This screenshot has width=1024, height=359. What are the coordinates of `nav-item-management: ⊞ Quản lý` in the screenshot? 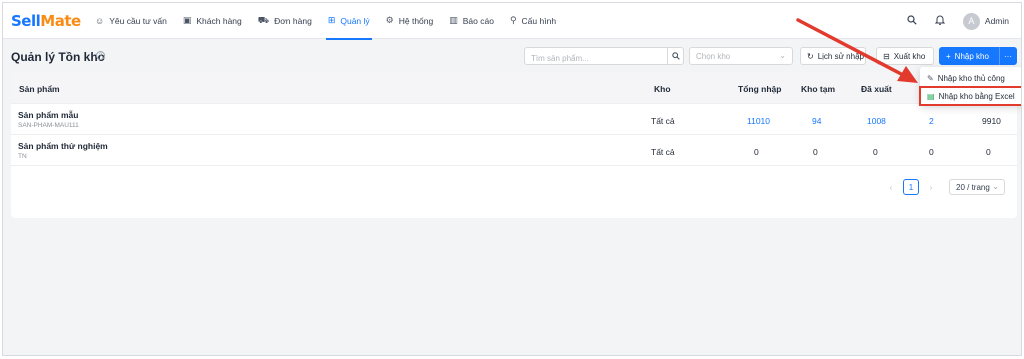 It's located at (349, 21).